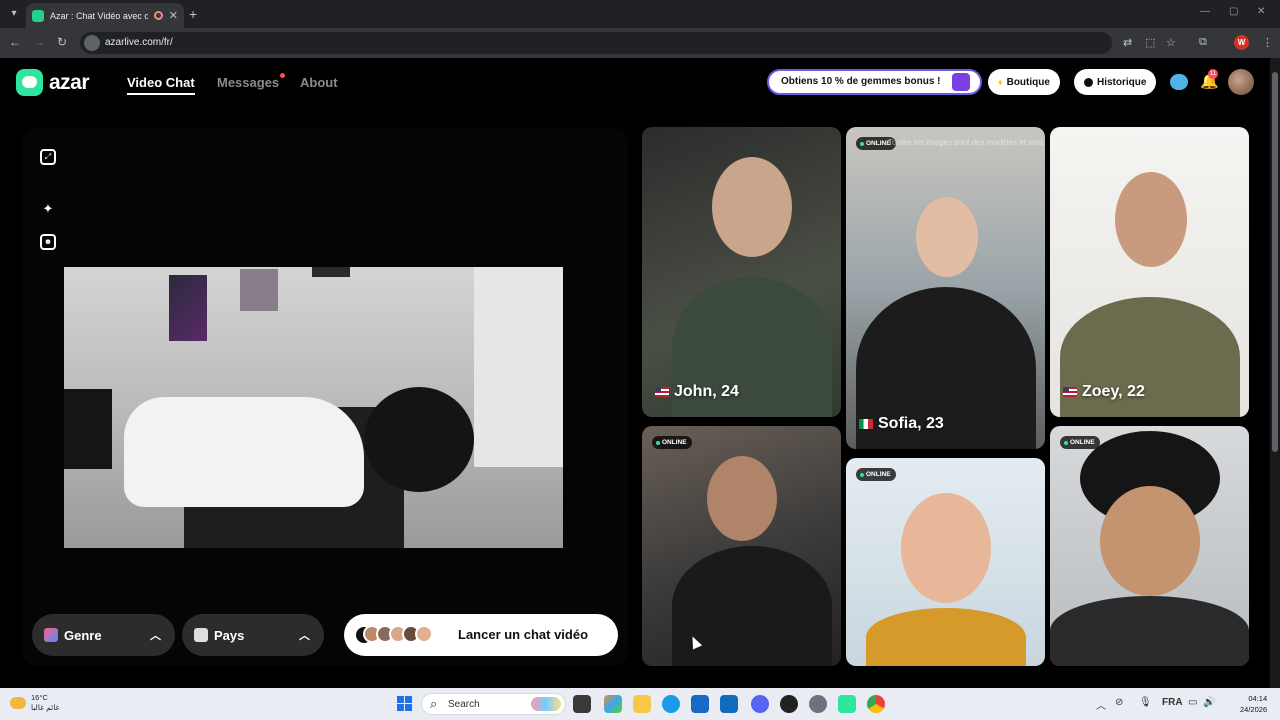  I want to click on nav-video-chat: Video Chat, so click(161, 85).